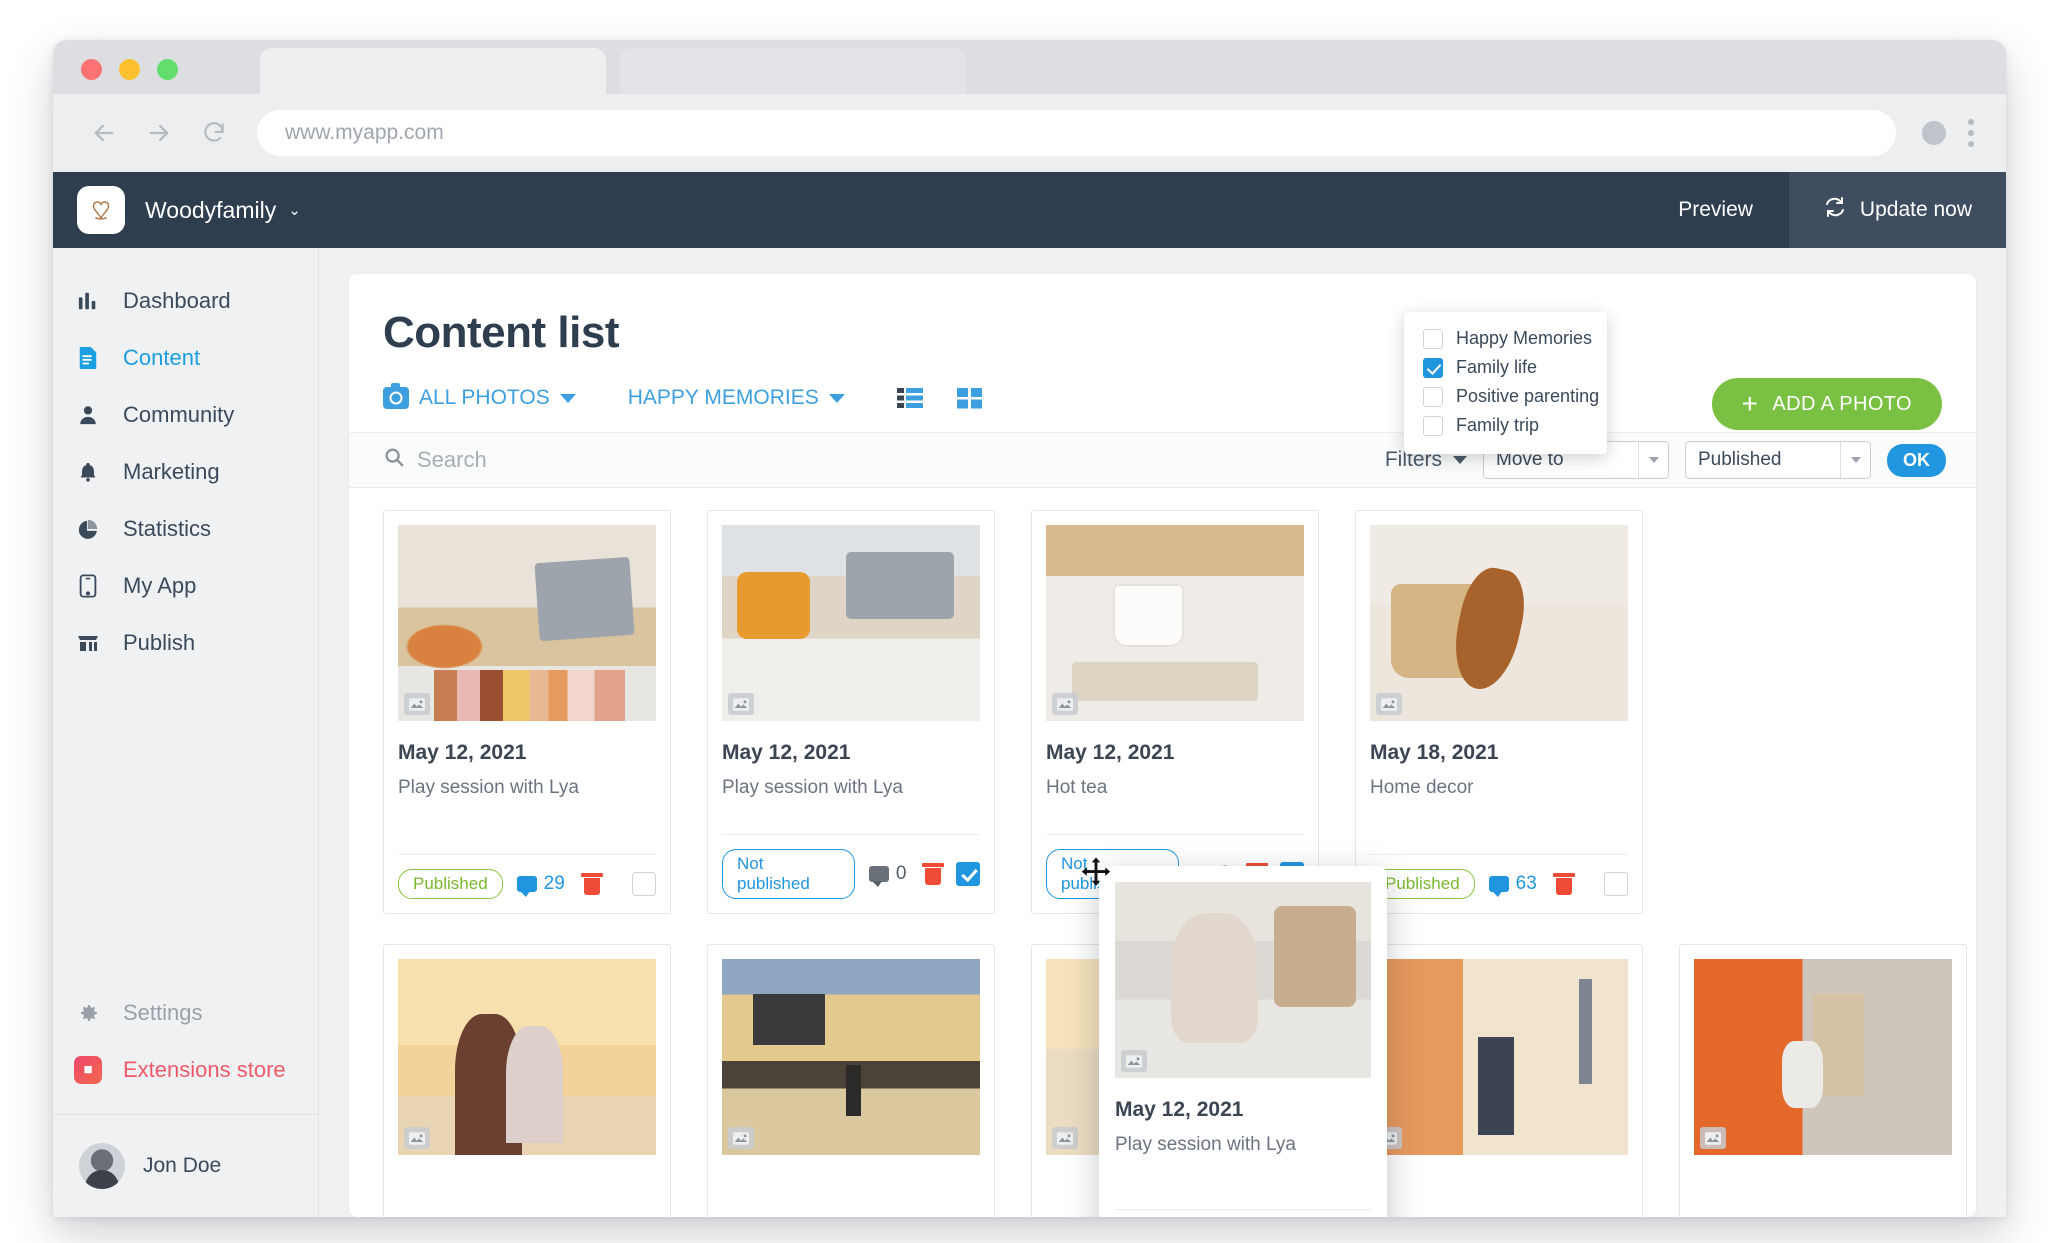  What do you see at coordinates (1422, 787) in the screenshot?
I see `photo-description: Home decor` at bounding box center [1422, 787].